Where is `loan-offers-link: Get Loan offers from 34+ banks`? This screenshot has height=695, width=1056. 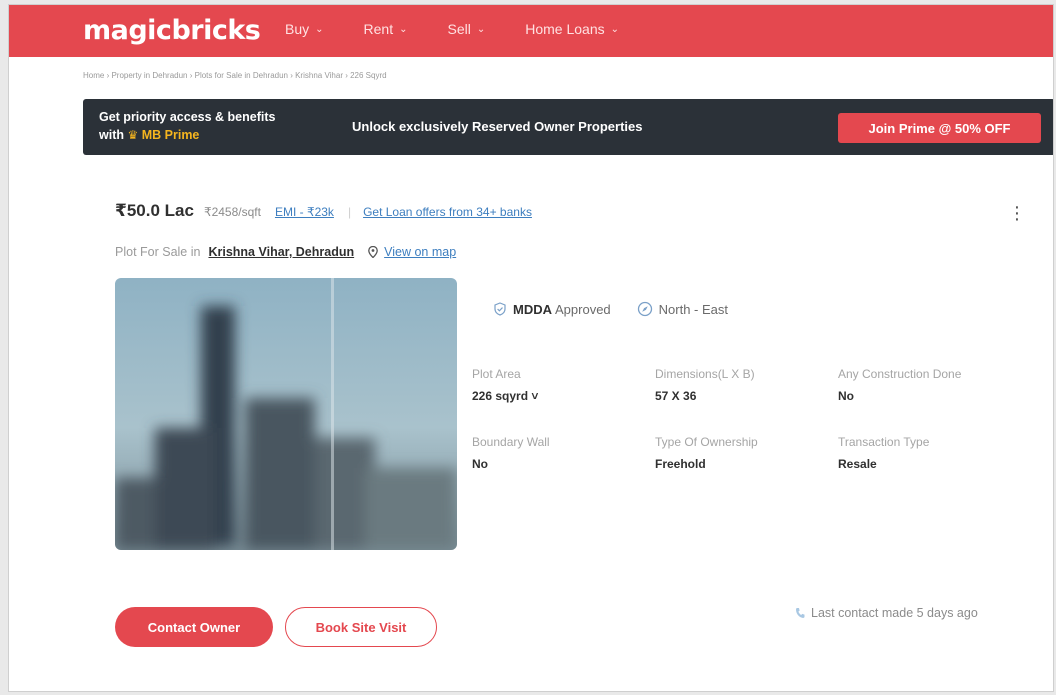 loan-offers-link: Get Loan offers from 34+ banks is located at coordinates (447, 212).